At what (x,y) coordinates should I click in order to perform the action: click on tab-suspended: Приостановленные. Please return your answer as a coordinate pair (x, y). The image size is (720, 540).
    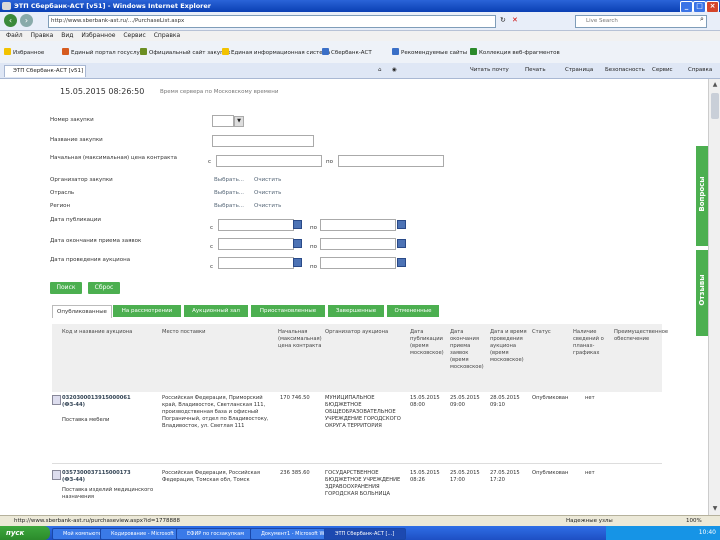
    Looking at the image, I should click on (288, 311).